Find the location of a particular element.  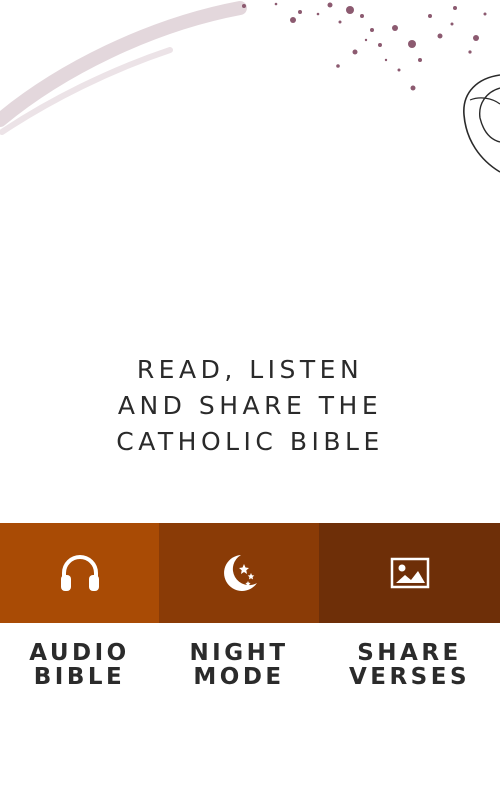

feature-night-mode: NIGHT MODE is located at coordinates (239, 606).